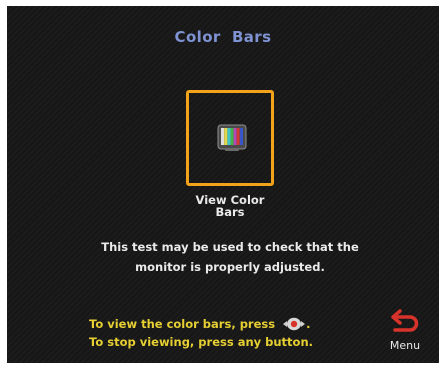  Describe the element at coordinates (405, 320) in the screenshot. I see `back-arrow-icon` at that location.